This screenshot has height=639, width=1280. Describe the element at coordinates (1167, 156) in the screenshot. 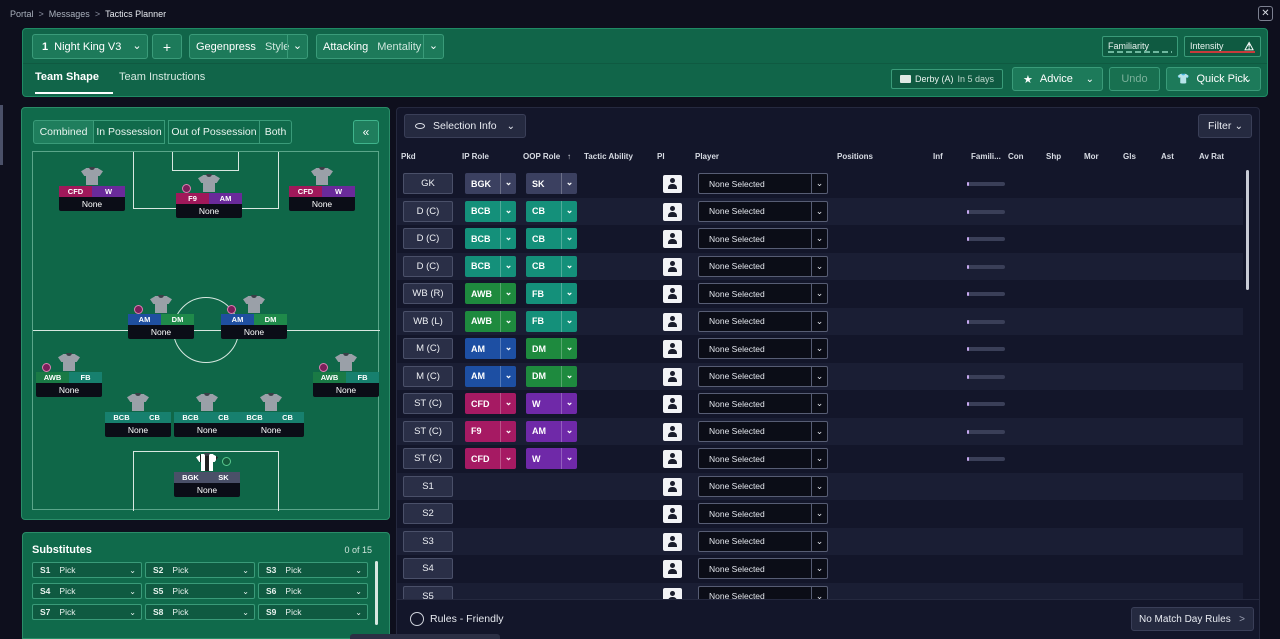

I see `header-ast: Ast` at that location.